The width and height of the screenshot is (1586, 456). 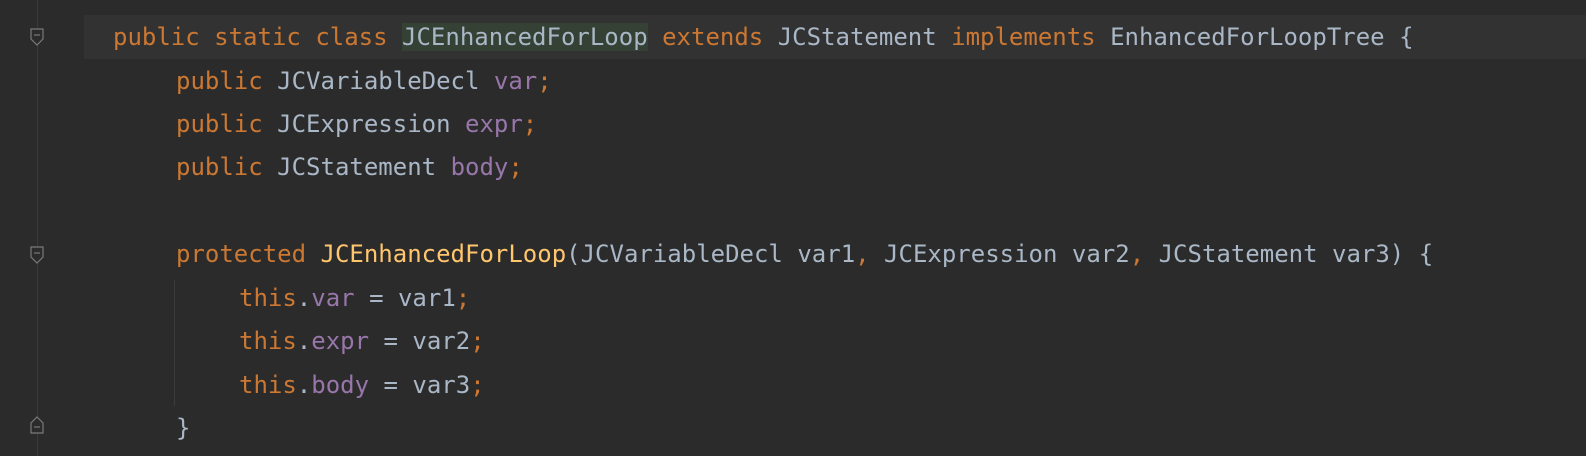 What do you see at coordinates (835, 298) in the screenshot?
I see `code-line-7: this.var = var1;` at bounding box center [835, 298].